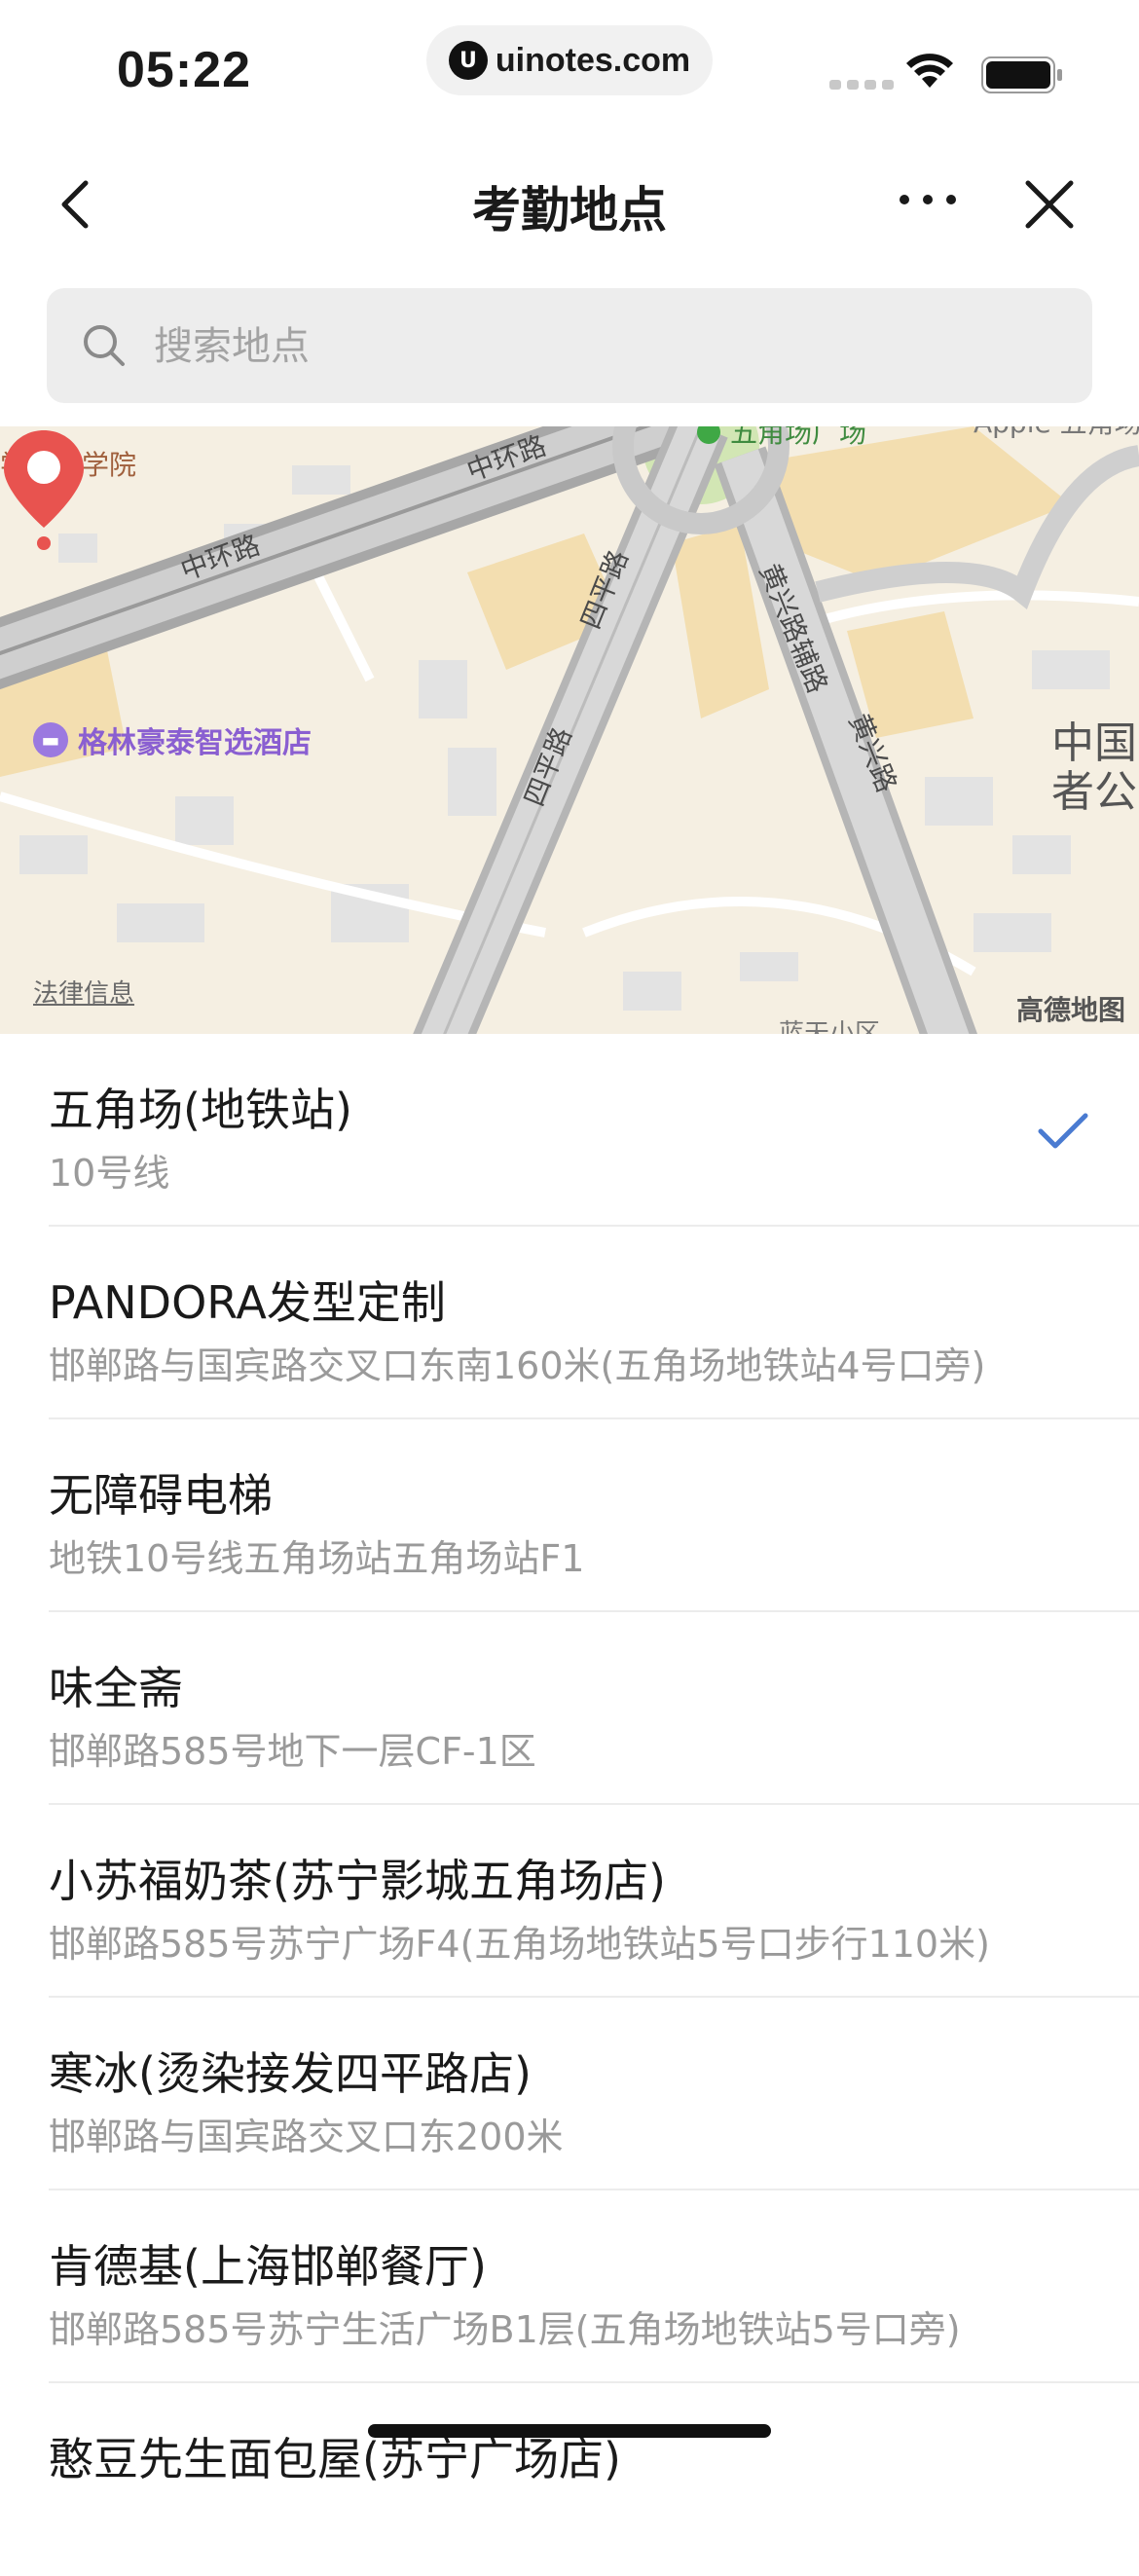 Image resolution: width=1139 pixels, height=2576 pixels. I want to click on location-address: 地铁10号线五角场站五角场站F1, so click(317, 1558).